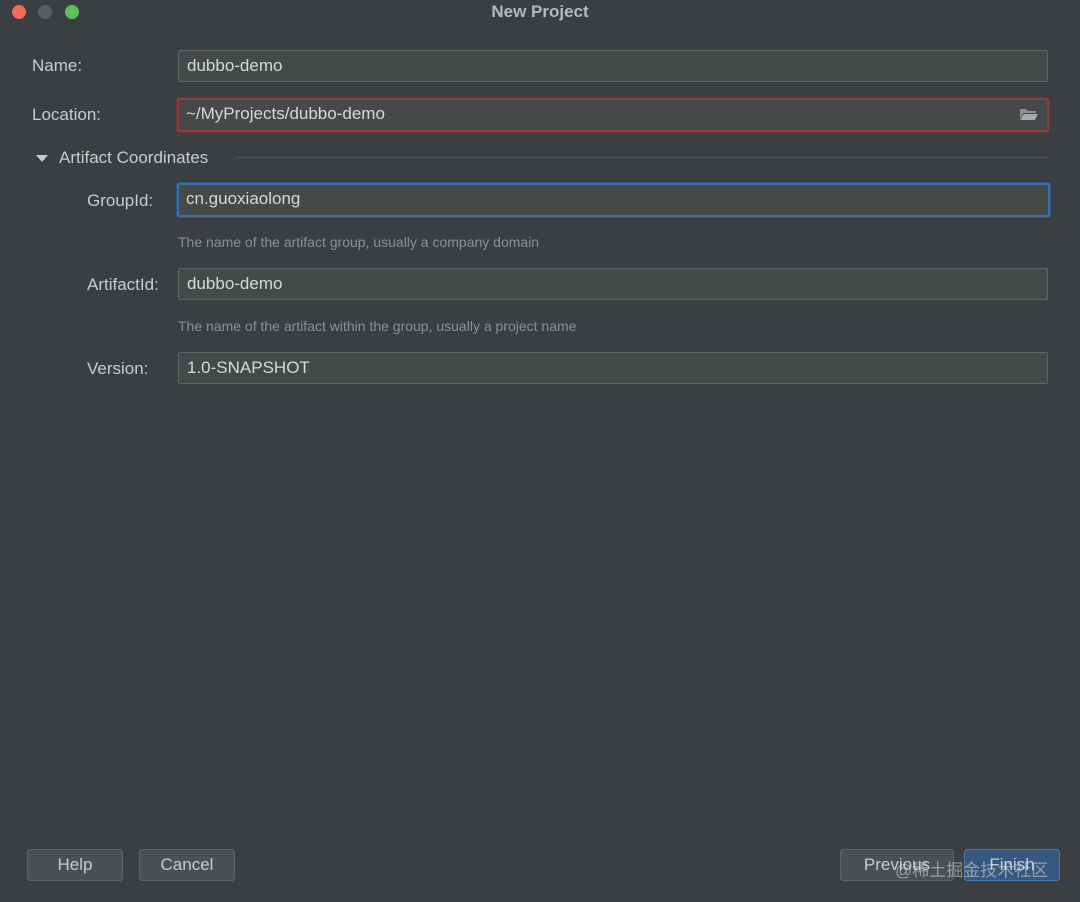  What do you see at coordinates (66, 114) in the screenshot?
I see `location-label: Location:` at bounding box center [66, 114].